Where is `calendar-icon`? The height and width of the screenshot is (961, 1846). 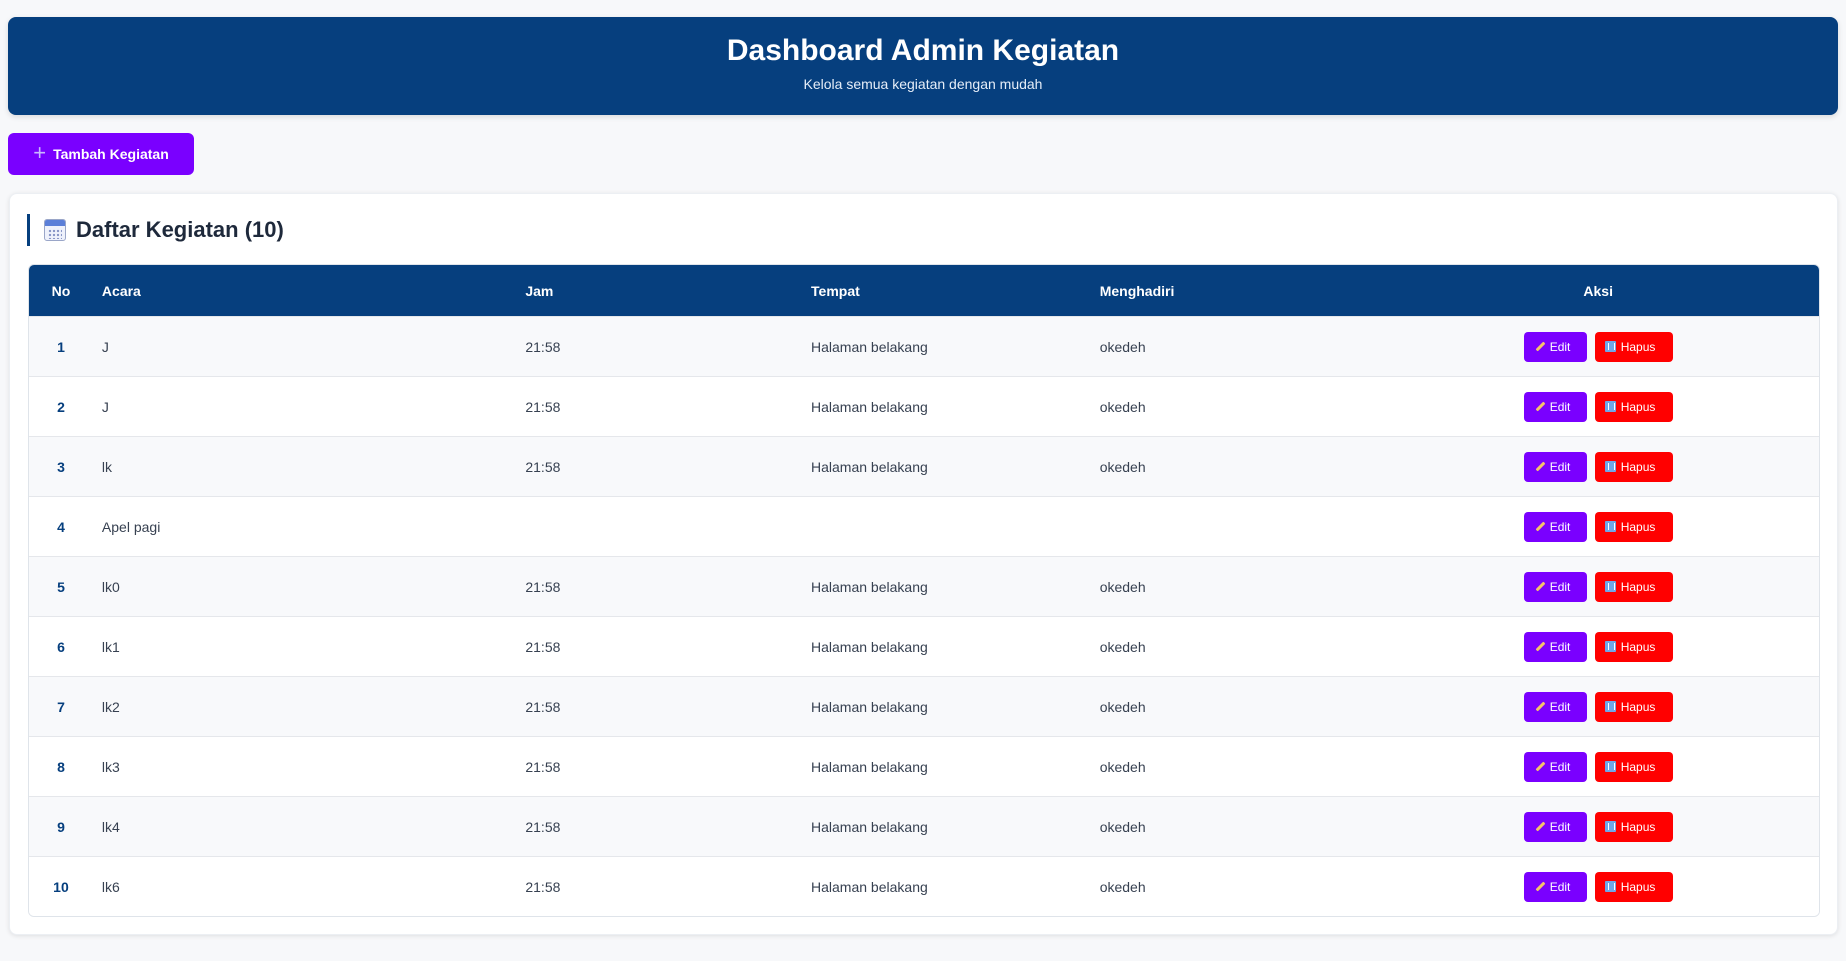
calendar-icon is located at coordinates (55, 230).